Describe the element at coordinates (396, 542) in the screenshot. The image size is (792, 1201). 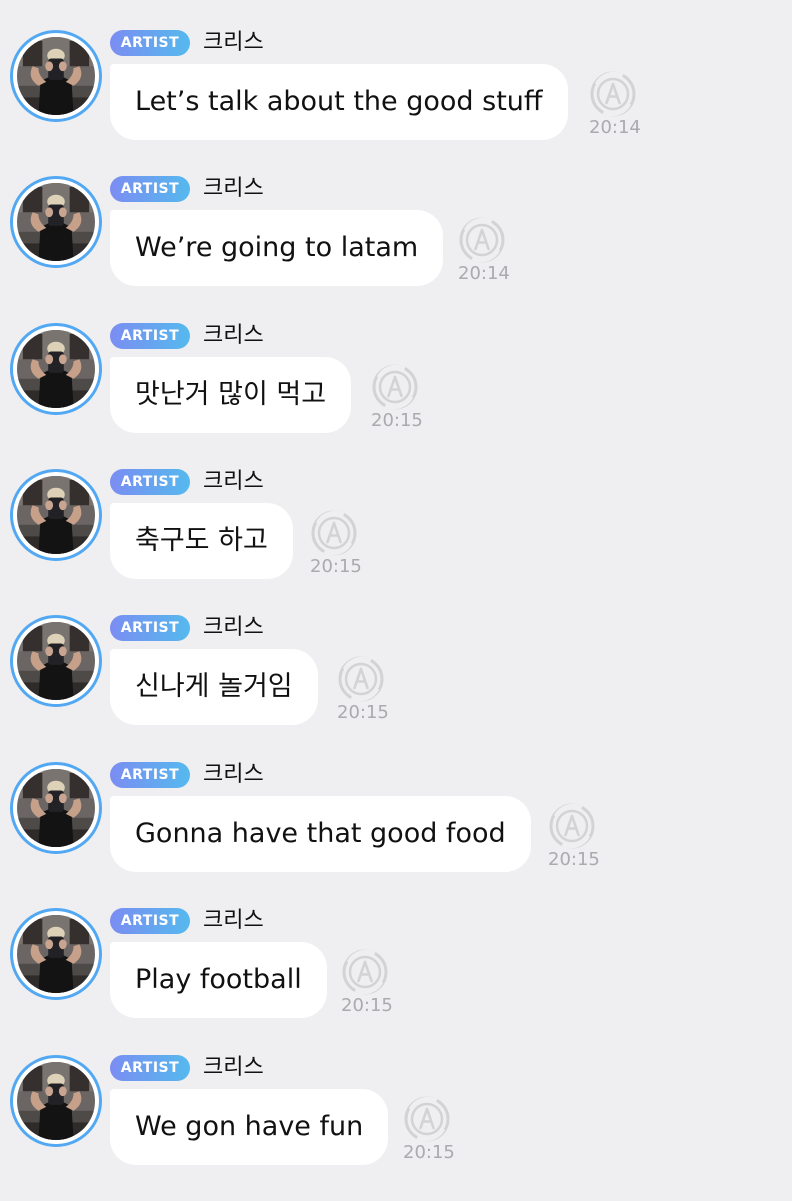
I see `chat-message: ARTIST 크리스 축구도 하고 20:15` at that location.